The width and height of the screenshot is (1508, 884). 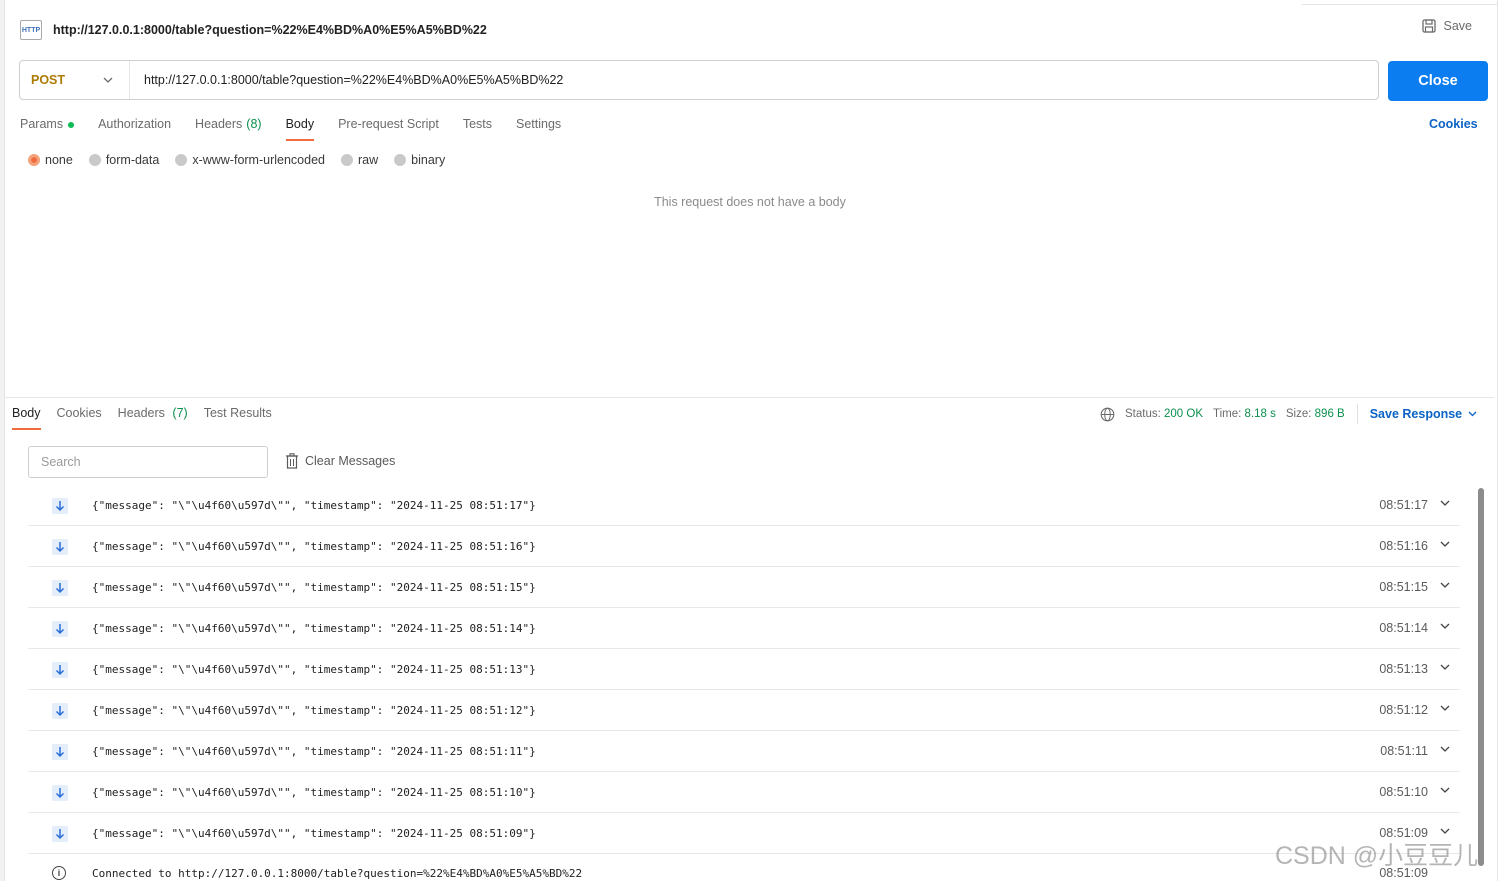 I want to click on save-button: Save, so click(x=1447, y=26).